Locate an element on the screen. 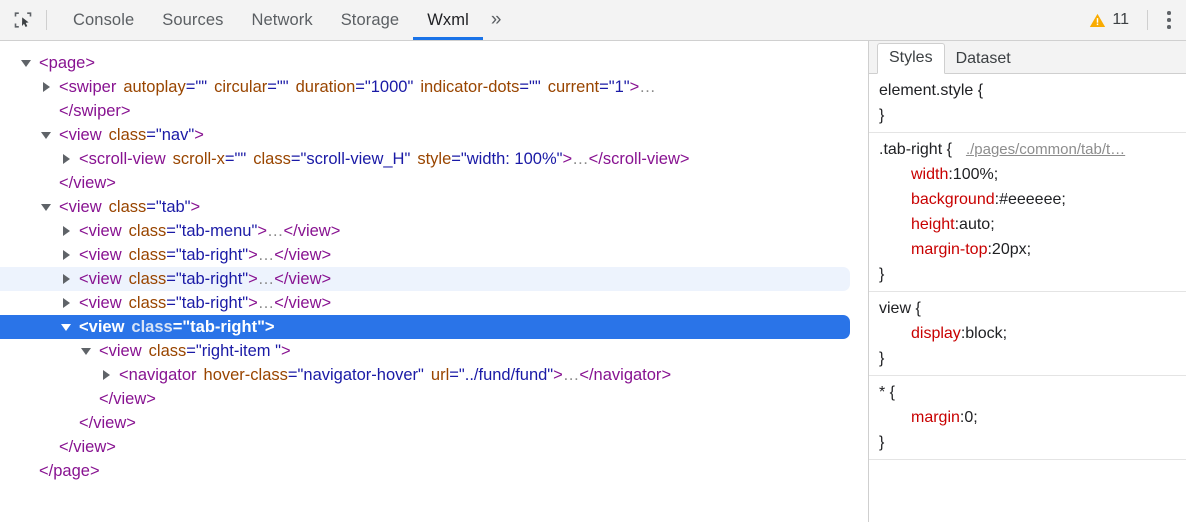 The image size is (1186, 522). css-property-name: background is located at coordinates (953, 199).